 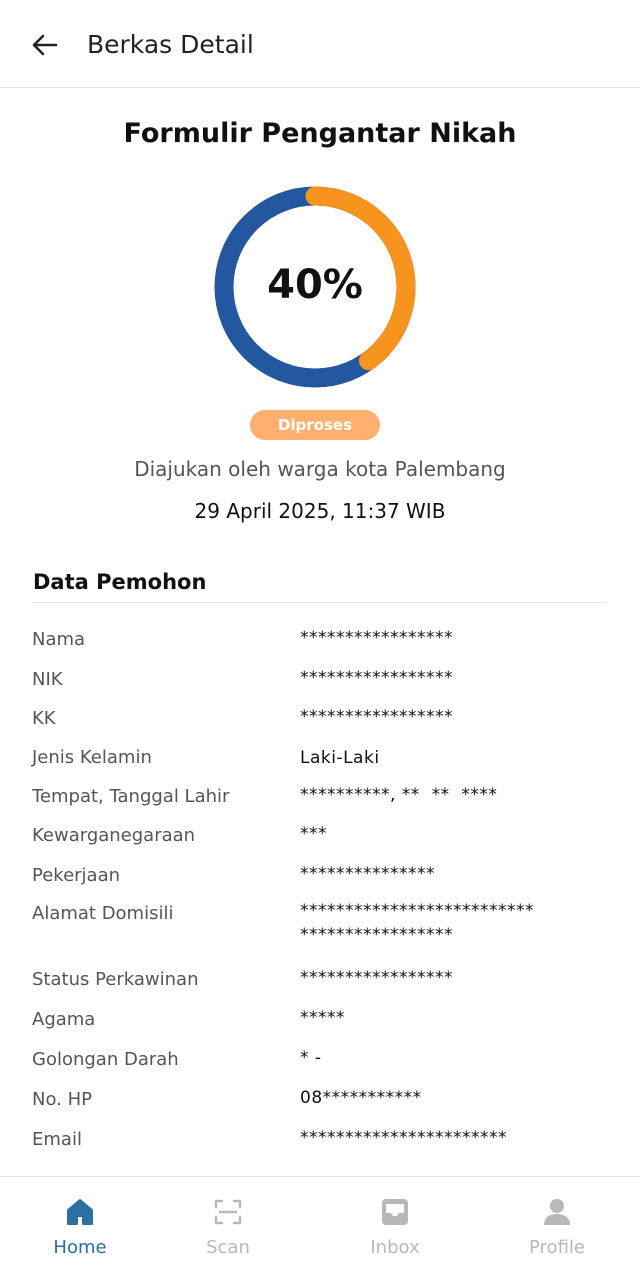 I want to click on submitted-by-text: Diajukan oleh warga kota Palembang, so click(x=320, y=469).